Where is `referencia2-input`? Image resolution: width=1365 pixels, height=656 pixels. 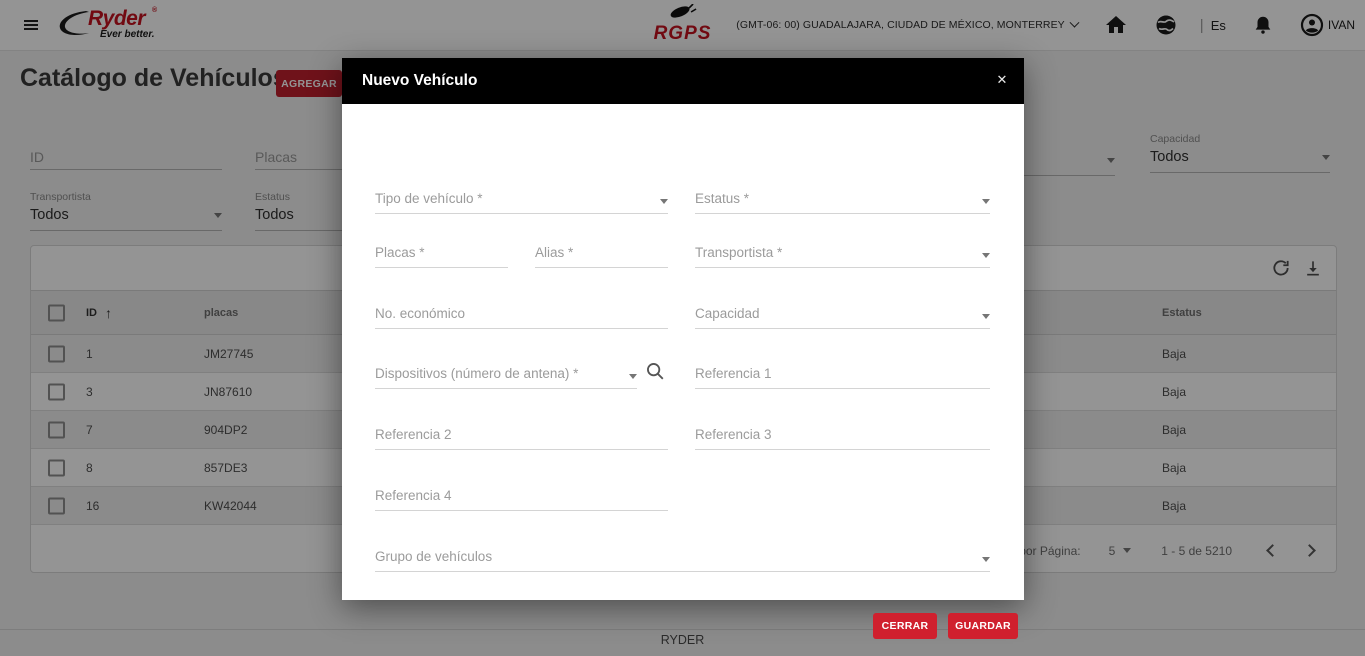
referencia2-input is located at coordinates (521, 438).